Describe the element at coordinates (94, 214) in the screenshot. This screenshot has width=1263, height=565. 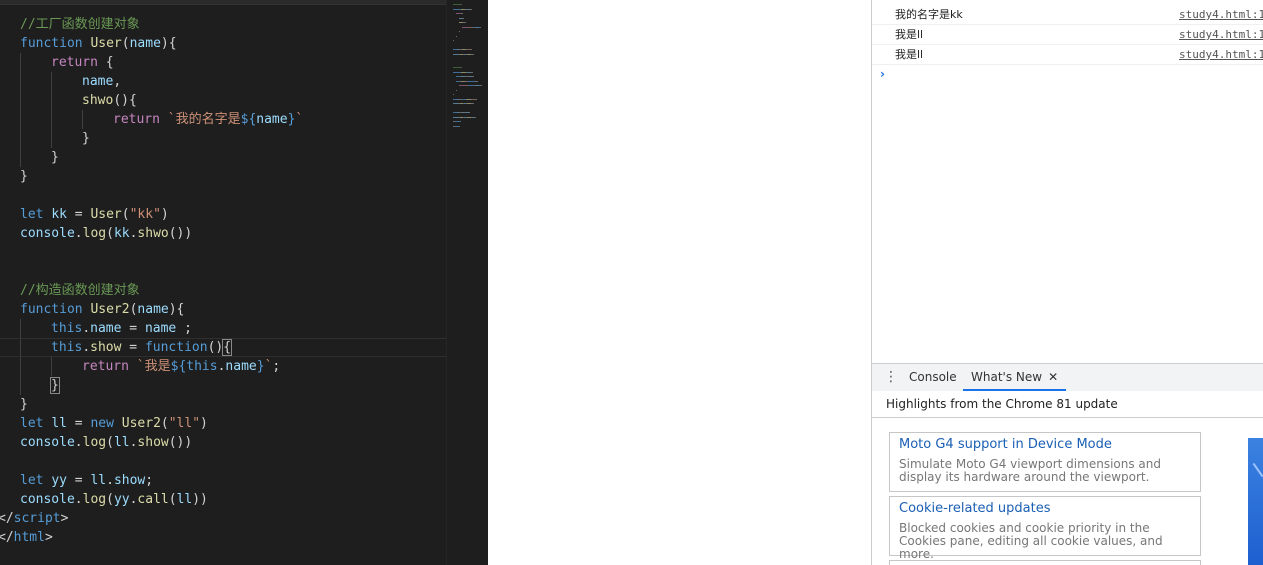
I see `code-line-content: let kk = User("kk")` at that location.